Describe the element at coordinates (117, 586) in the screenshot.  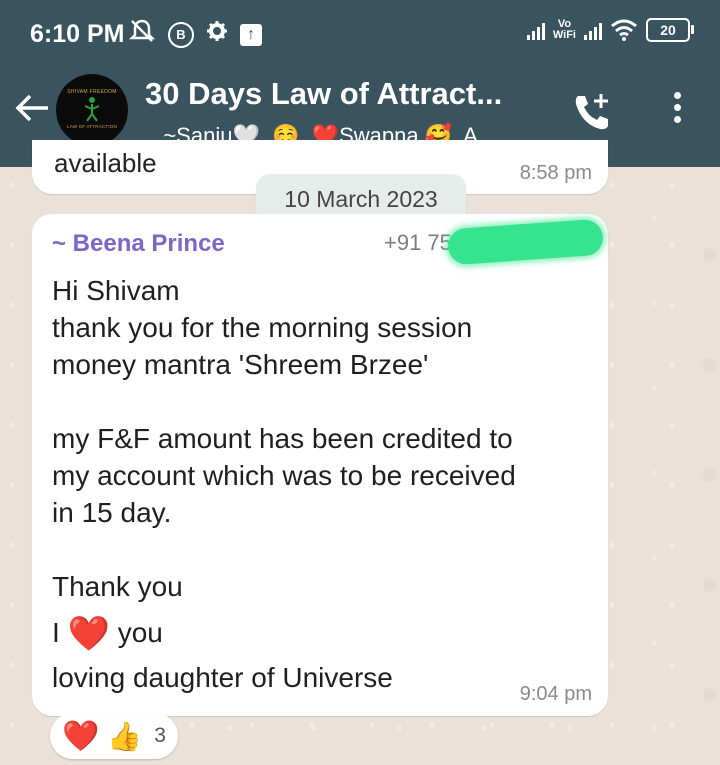
I see `message-line: Thank you` at that location.